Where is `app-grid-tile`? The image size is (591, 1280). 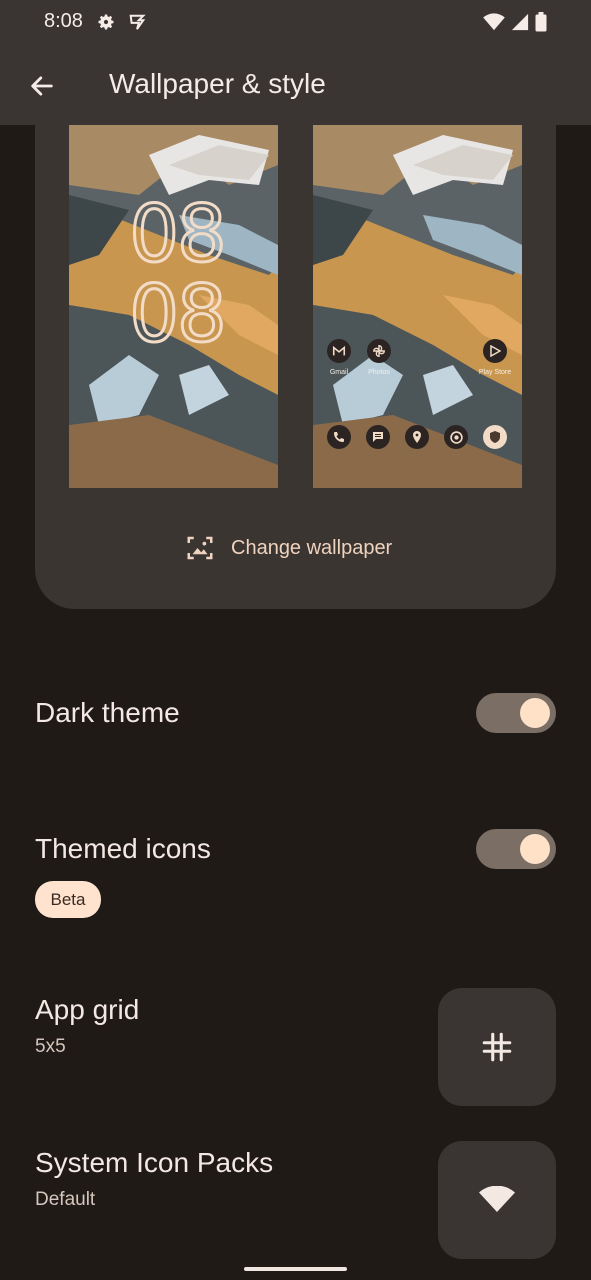
app-grid-tile is located at coordinates (497, 1047).